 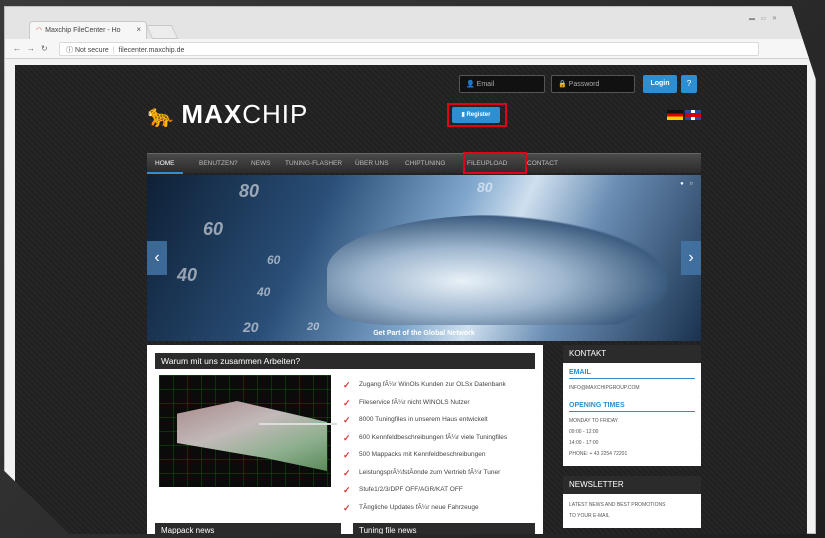 I want to click on email-heading: EMAIL, so click(x=632, y=374).